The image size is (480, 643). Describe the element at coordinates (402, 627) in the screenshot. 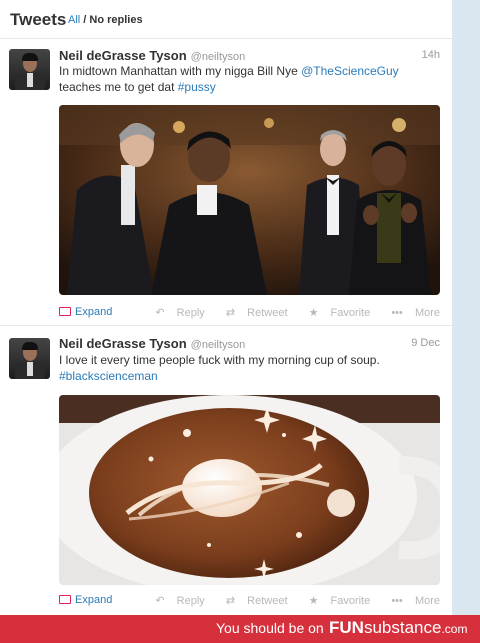

I see `brand-rest: substance` at that location.